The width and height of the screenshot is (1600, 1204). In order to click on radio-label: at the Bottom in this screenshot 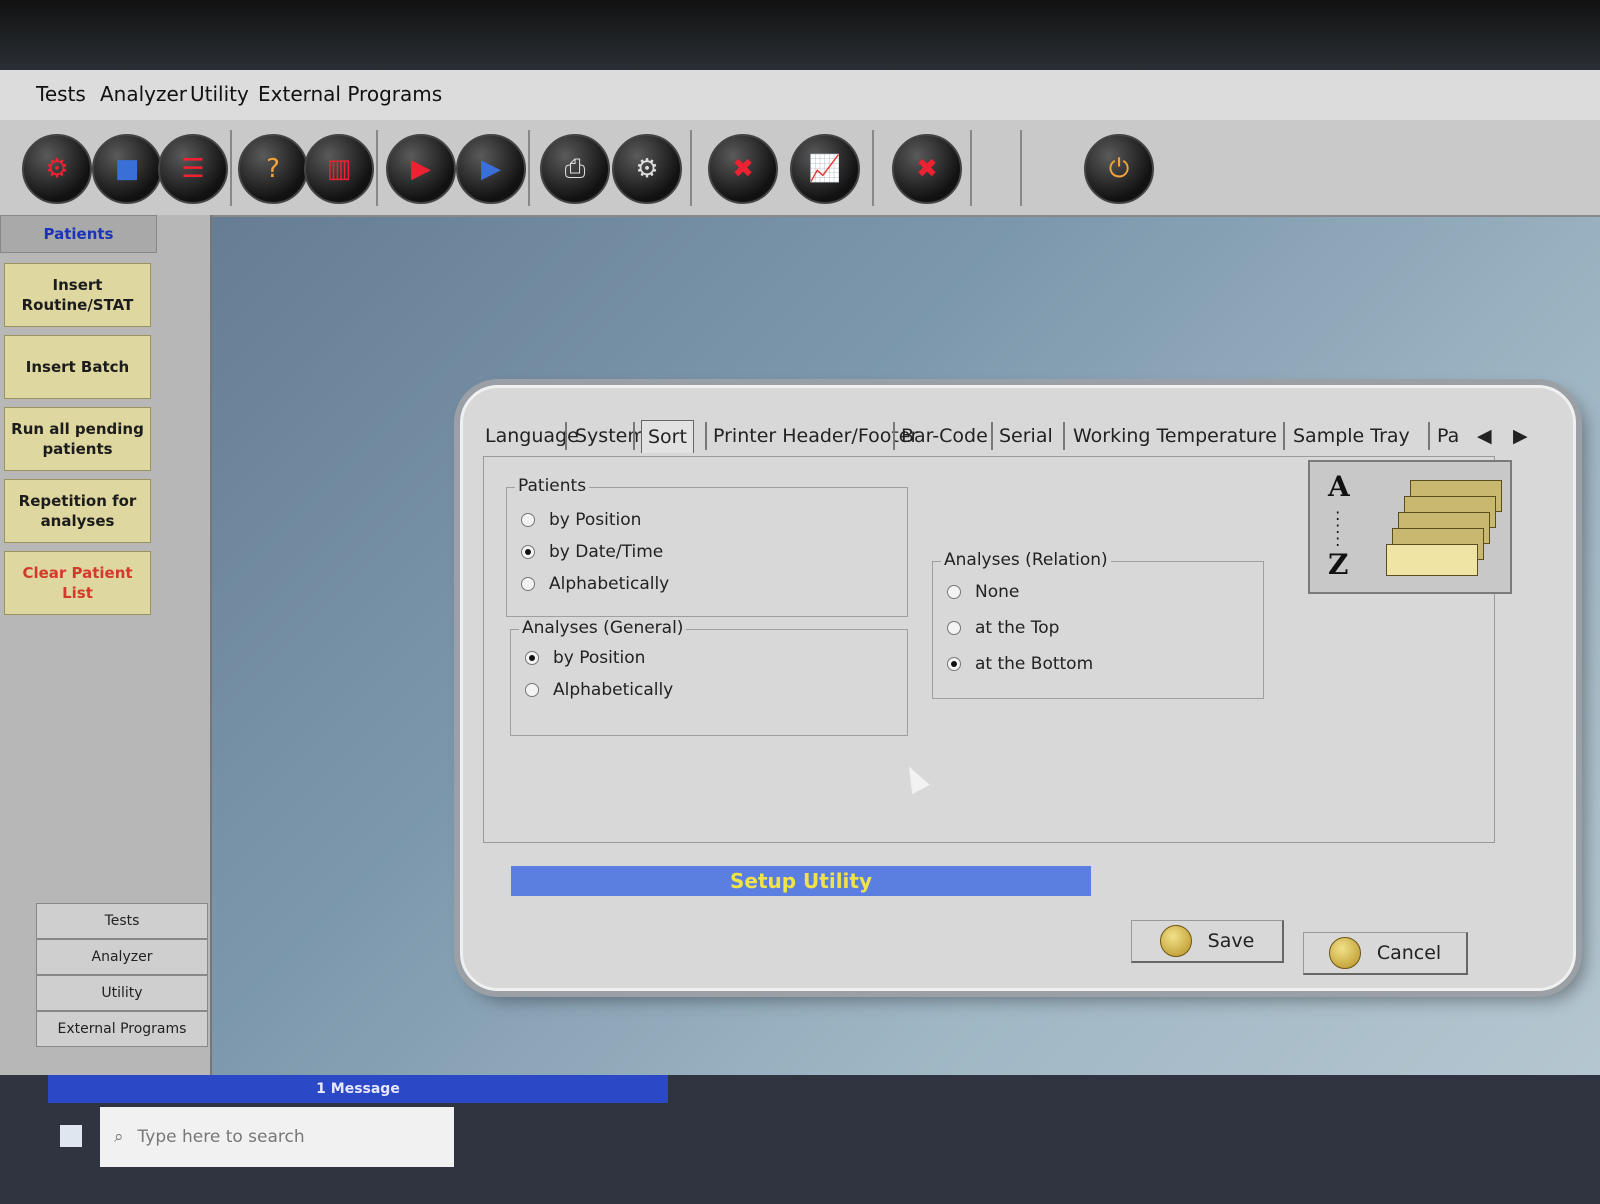, I will do `click(1034, 664)`.